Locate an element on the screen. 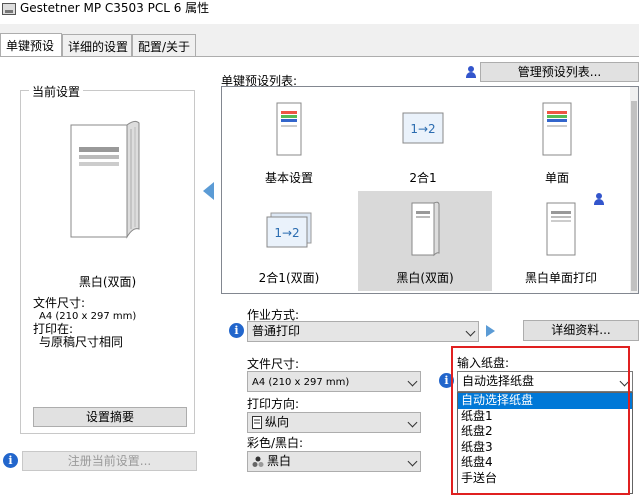 The width and height of the screenshot is (639, 498). doc-size-label: 文件尺寸: is located at coordinates (273, 364).